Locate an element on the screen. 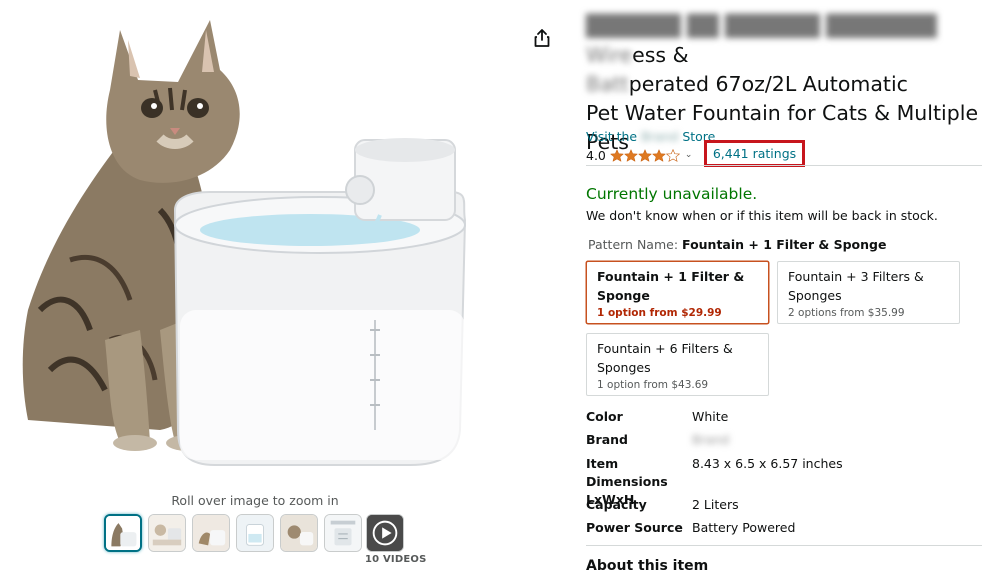  spec-key: Color is located at coordinates (604, 416).